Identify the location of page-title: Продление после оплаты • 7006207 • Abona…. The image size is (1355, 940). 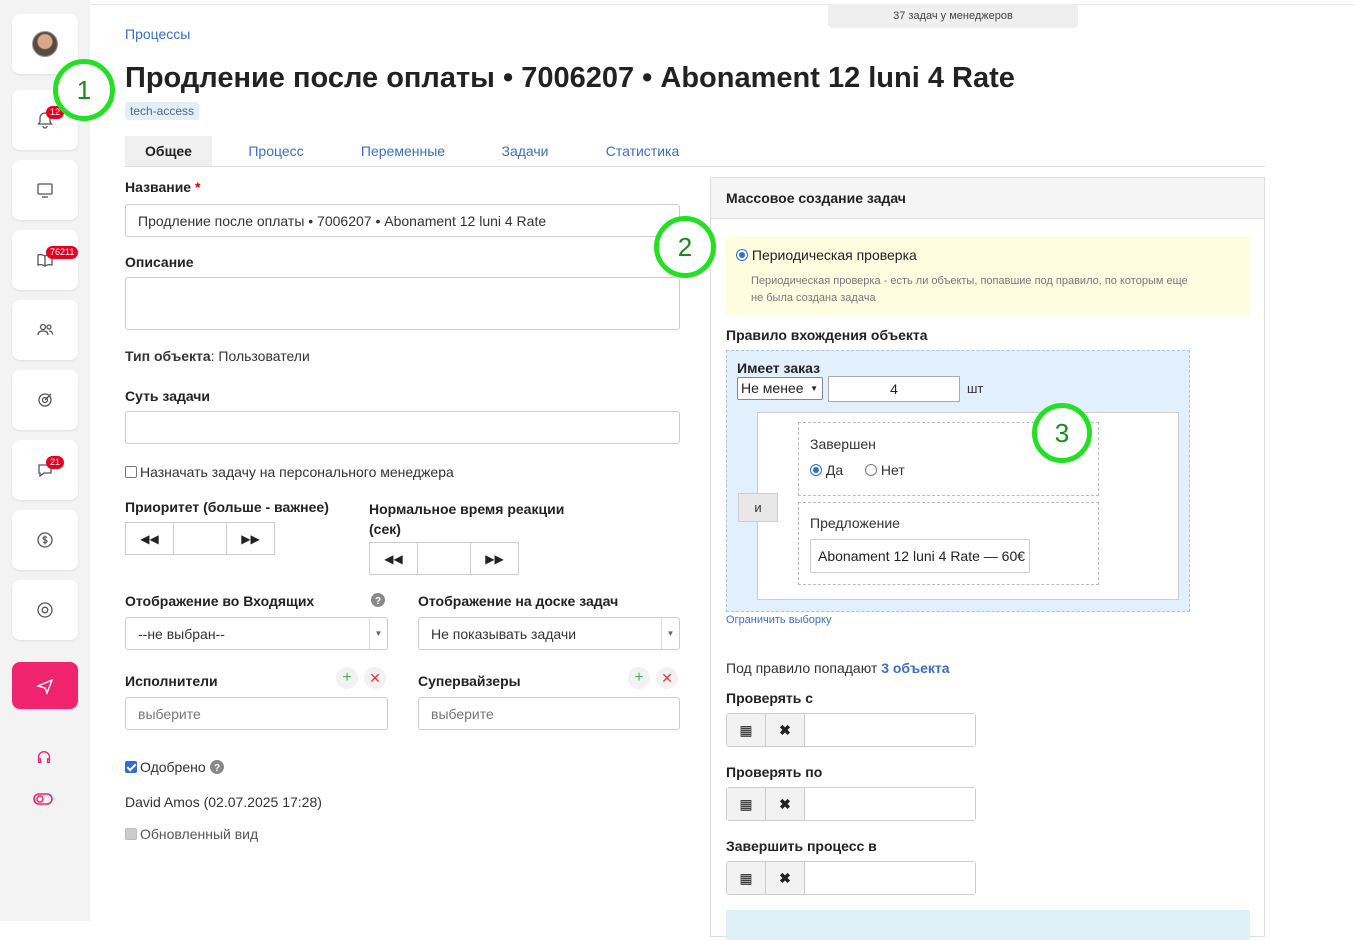
(570, 78).